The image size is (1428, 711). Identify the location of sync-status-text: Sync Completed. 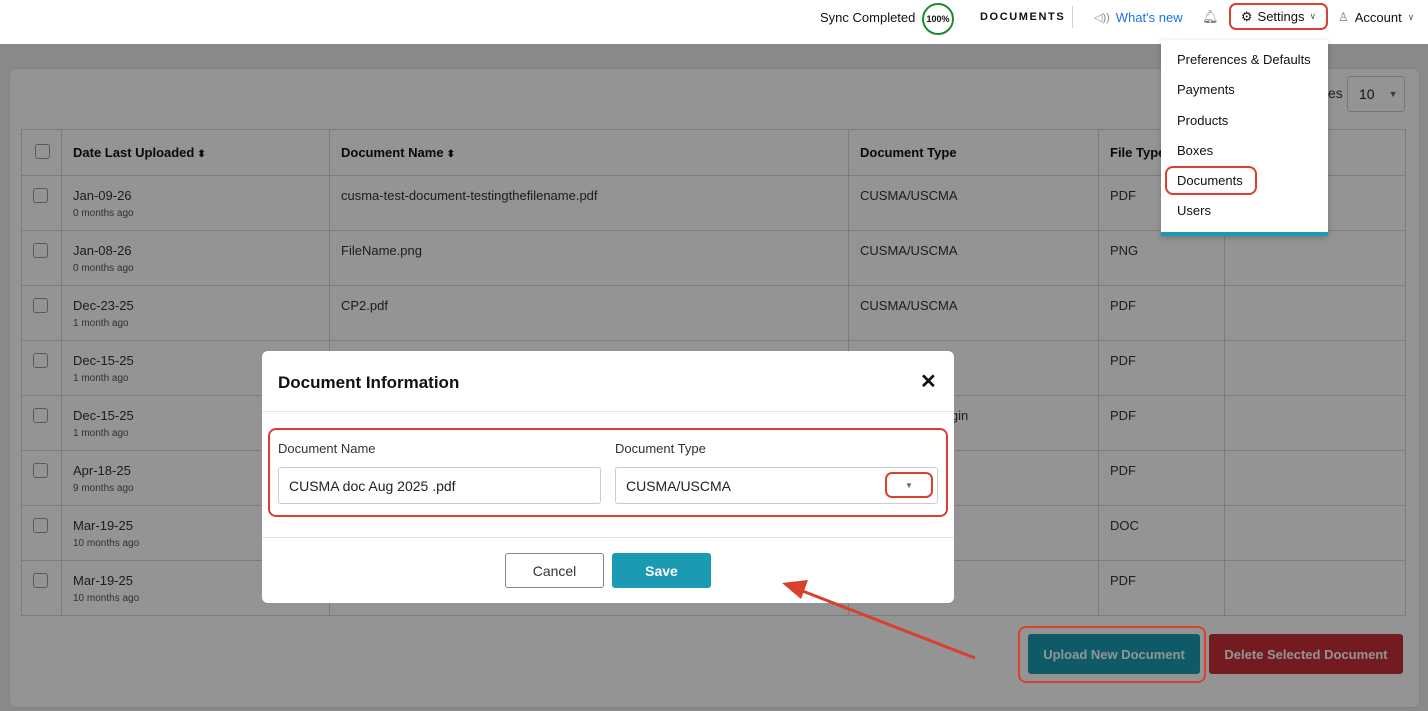
(868, 17).